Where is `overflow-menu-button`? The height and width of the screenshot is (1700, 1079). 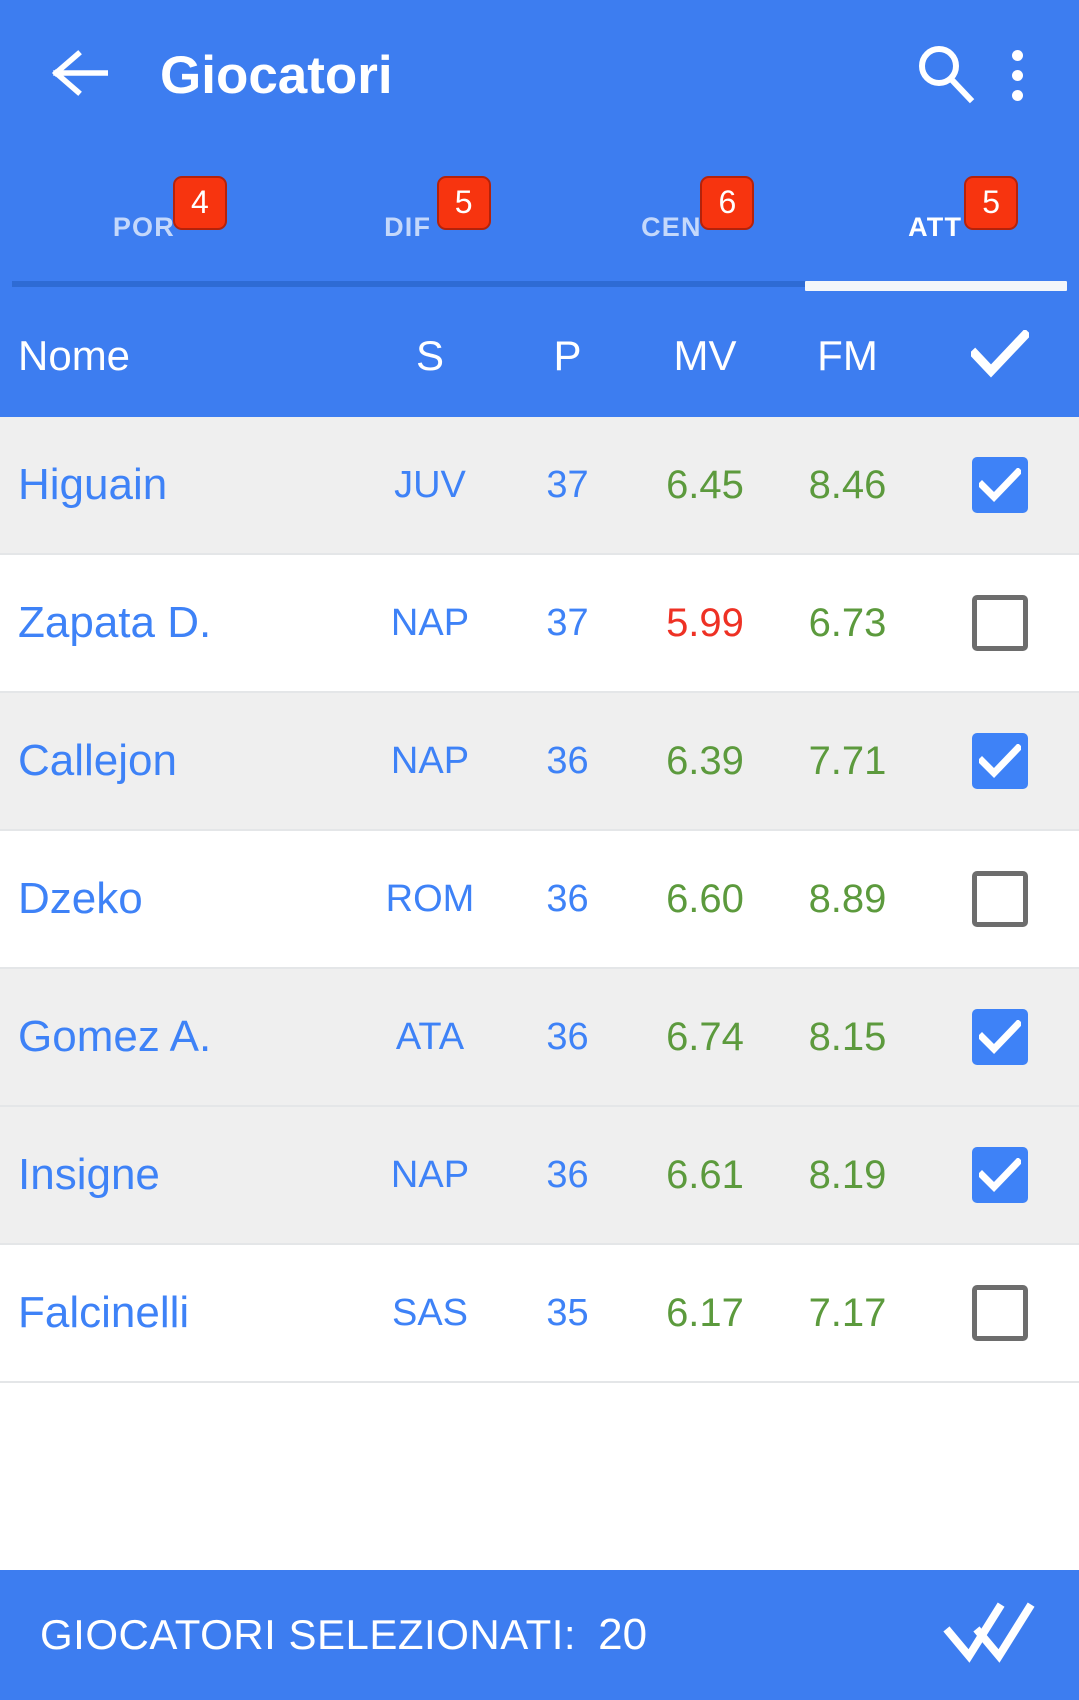
overflow-menu-button is located at coordinates (1017, 75).